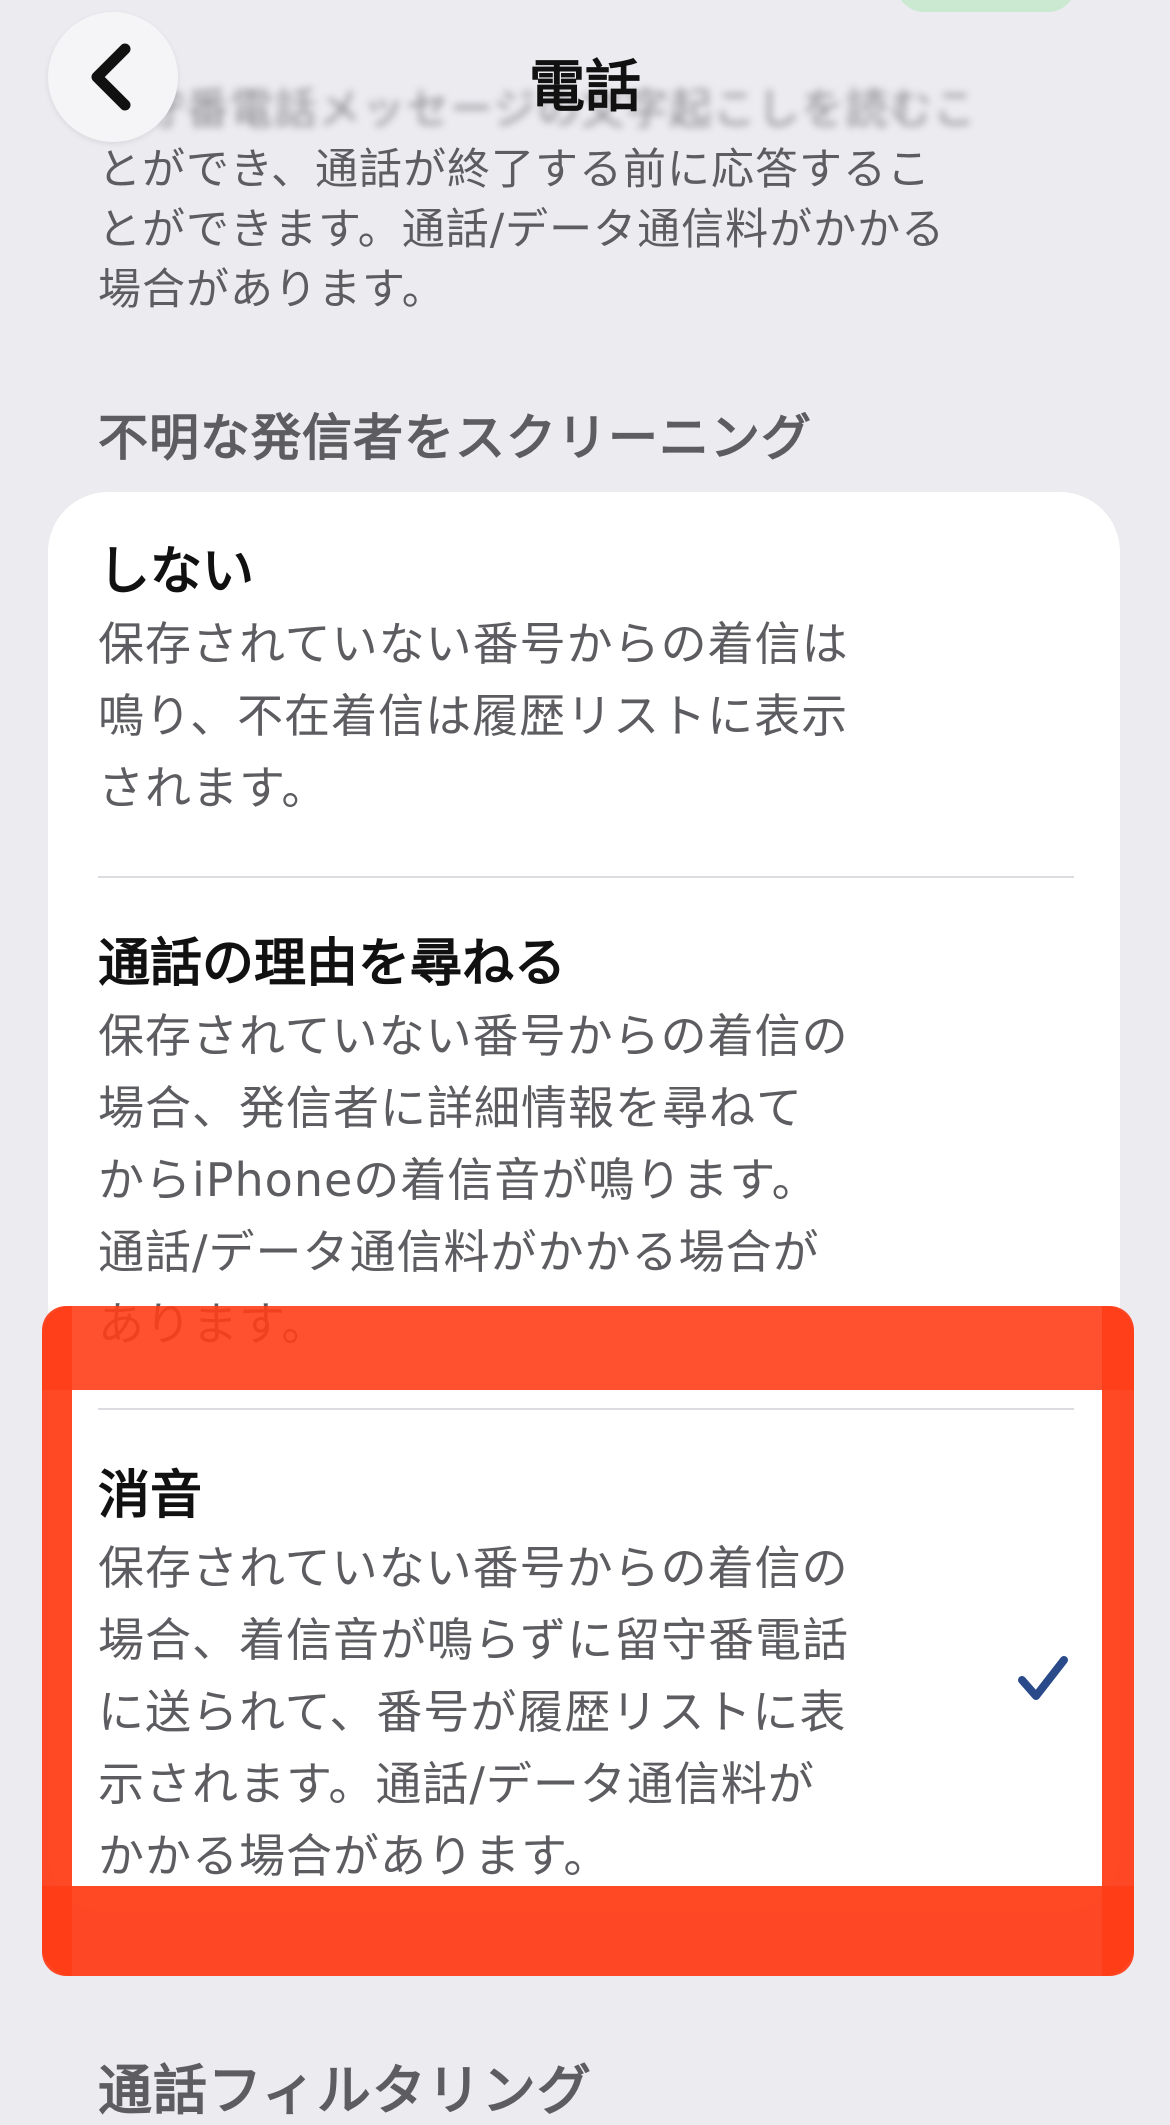 The width and height of the screenshot is (1170, 2125). Describe the element at coordinates (1043, 1678) in the screenshot. I see `checkmark-icon` at that location.